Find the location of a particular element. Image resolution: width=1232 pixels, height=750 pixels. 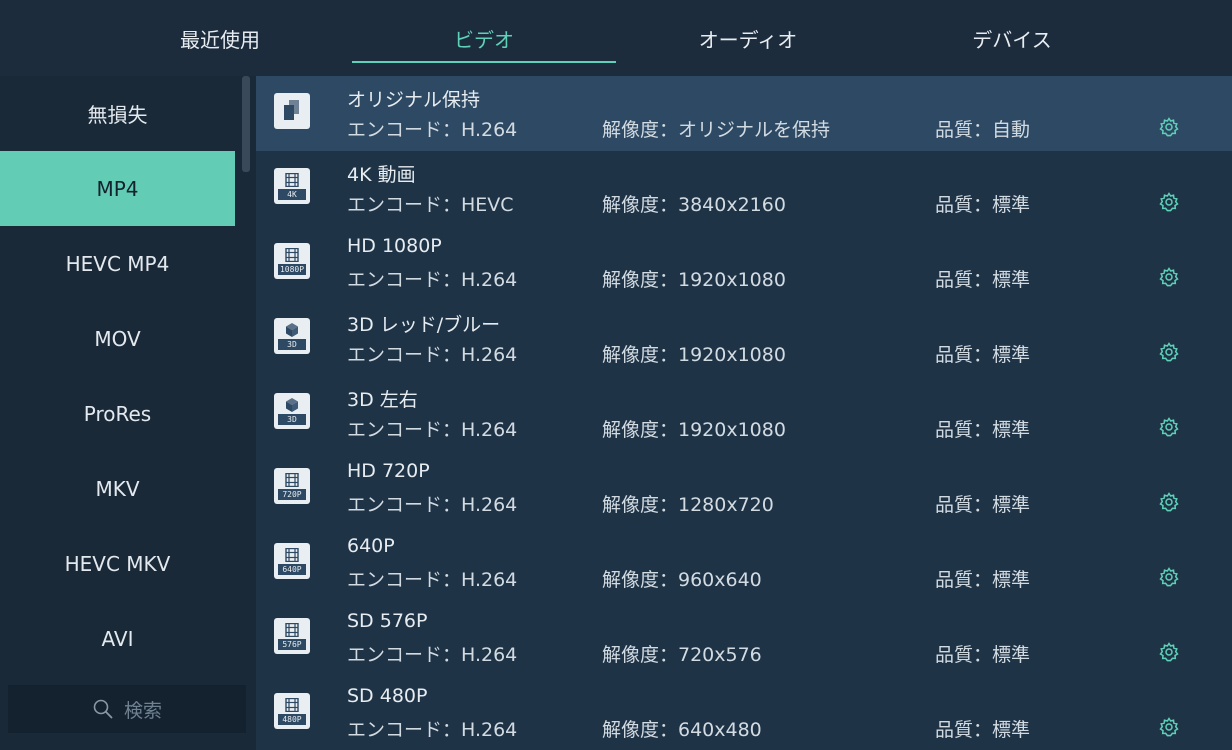

sidebar-item-lossless: 無損失 is located at coordinates (117, 113).